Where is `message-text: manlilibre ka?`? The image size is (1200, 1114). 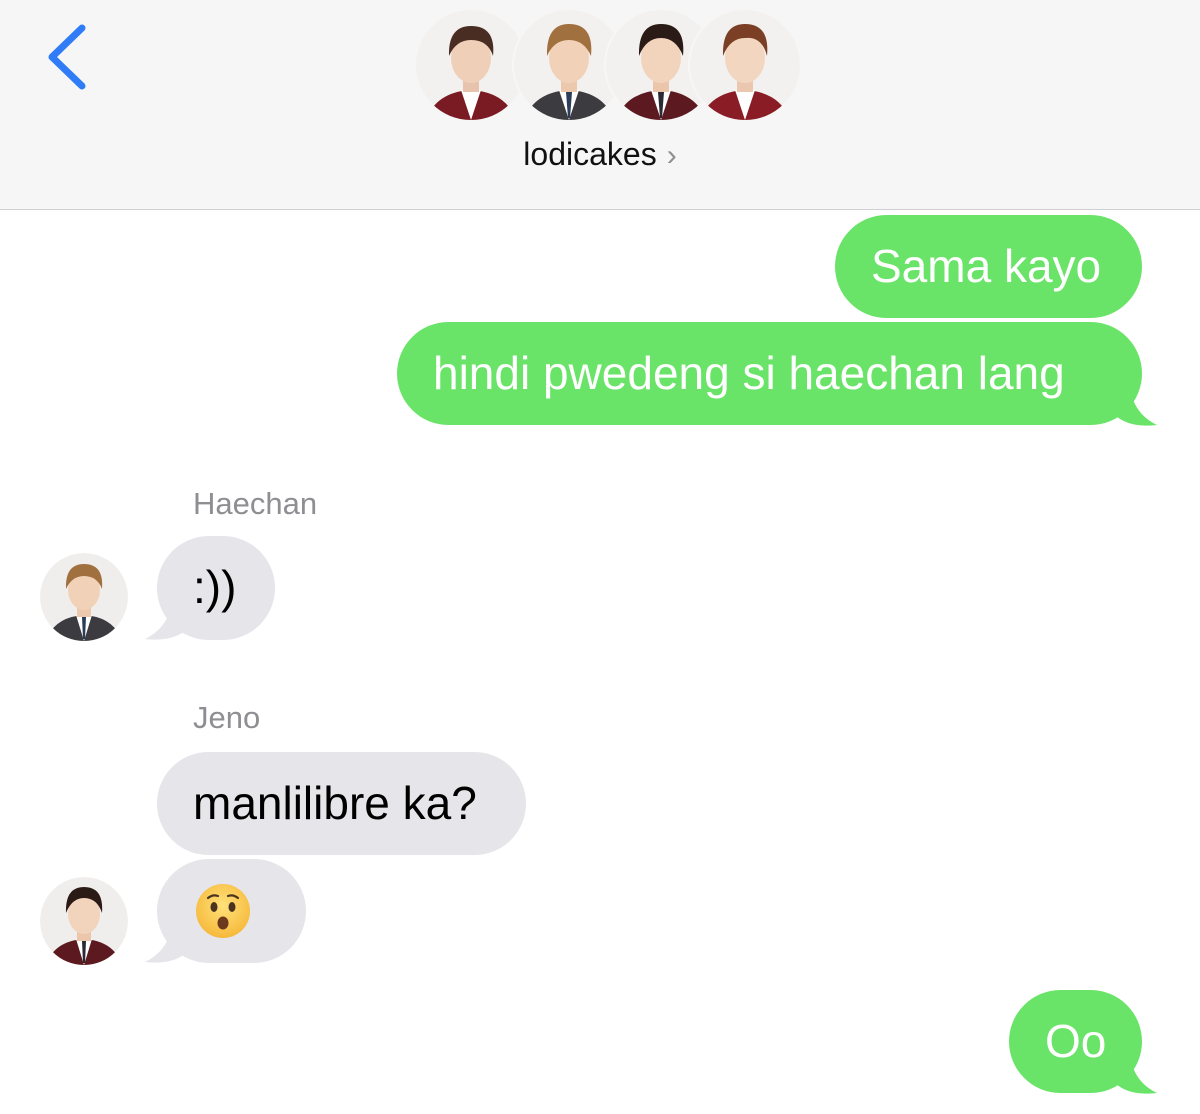 message-text: manlilibre ka? is located at coordinates (335, 803).